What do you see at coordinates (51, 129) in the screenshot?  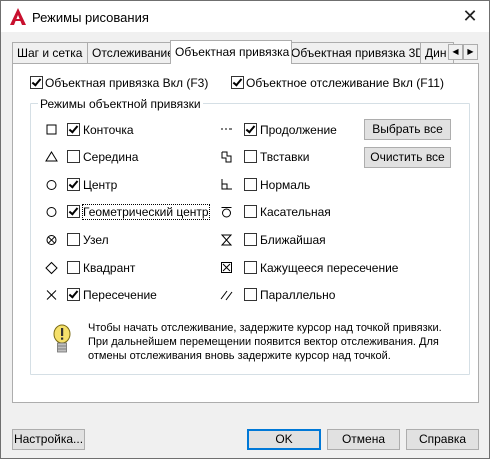 I see `square-marker-icon` at bounding box center [51, 129].